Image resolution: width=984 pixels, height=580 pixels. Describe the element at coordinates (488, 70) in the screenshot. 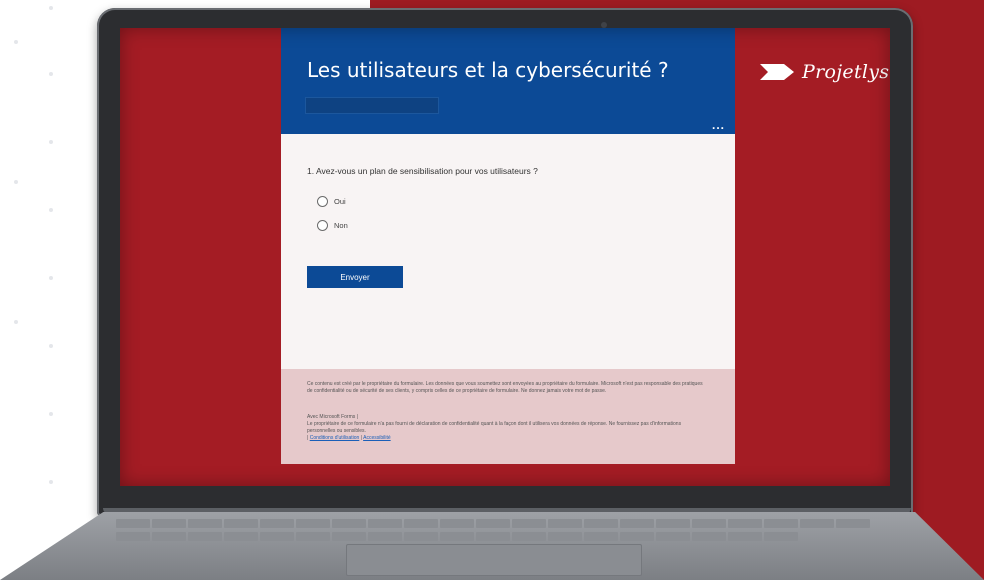

I see `form-title: Les utilisateurs et la cybersécurité ?` at that location.